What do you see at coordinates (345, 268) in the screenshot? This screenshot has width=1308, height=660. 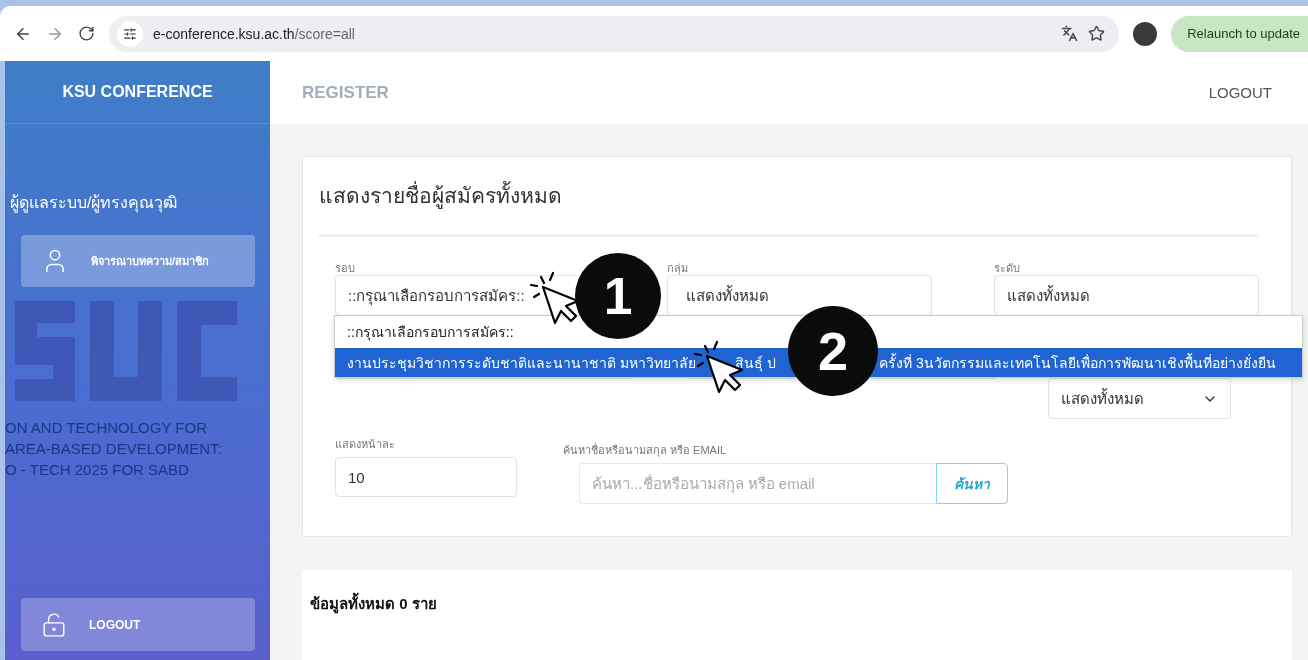 I see `field-label: รอบ` at bounding box center [345, 268].